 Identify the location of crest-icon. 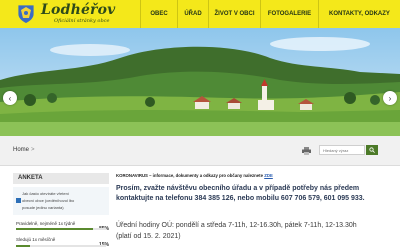
(26, 14).